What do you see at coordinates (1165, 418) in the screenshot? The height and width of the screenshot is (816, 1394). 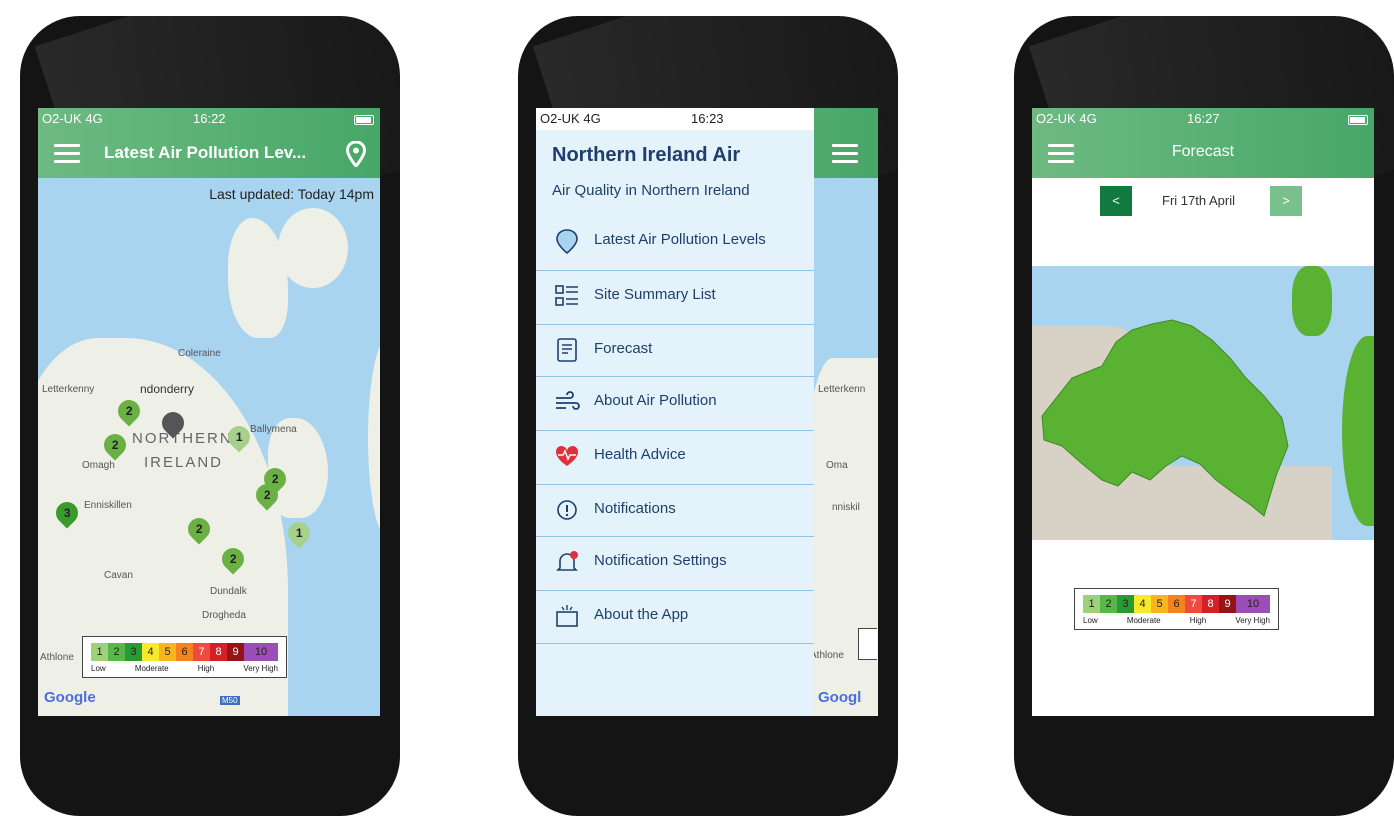 I see `northern-ireland-shape` at bounding box center [1165, 418].